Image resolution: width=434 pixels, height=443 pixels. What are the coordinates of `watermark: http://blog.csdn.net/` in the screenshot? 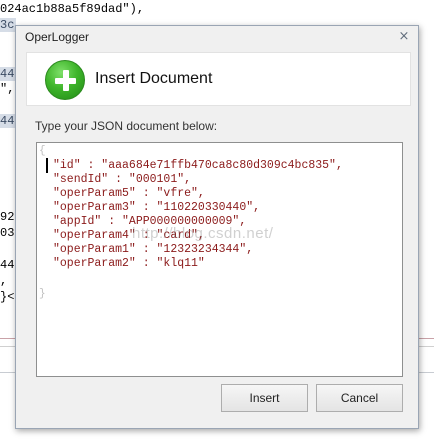 It's located at (203, 233).